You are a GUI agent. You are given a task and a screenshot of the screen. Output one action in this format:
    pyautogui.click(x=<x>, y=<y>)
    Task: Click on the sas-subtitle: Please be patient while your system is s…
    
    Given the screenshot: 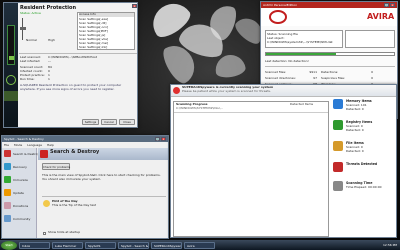 What is the action you would take?
    pyautogui.click(x=226, y=91)
    